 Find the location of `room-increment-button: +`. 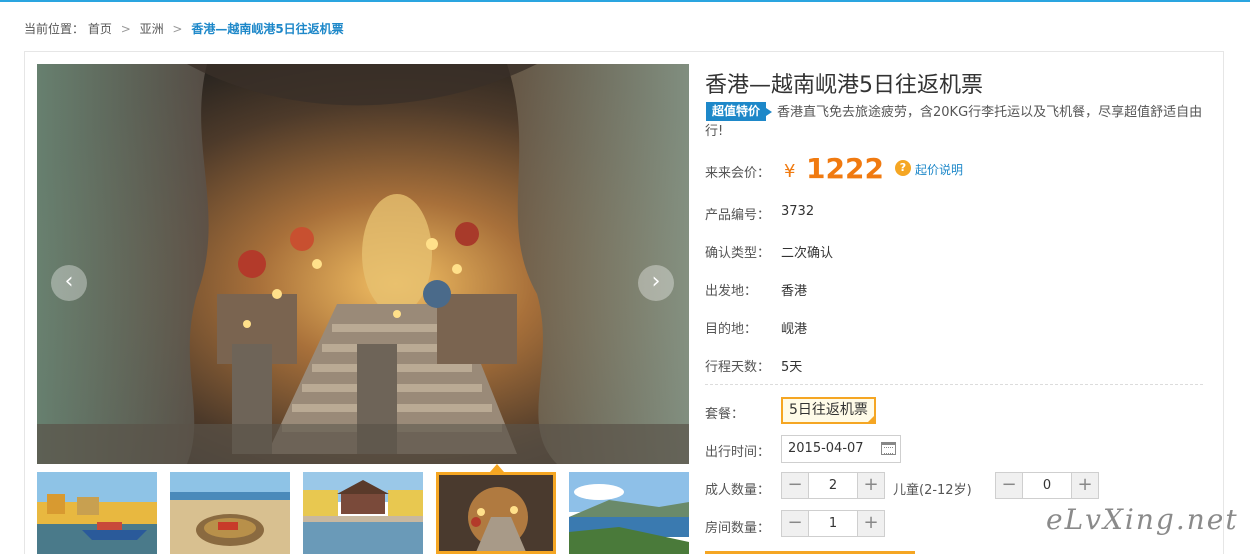

room-increment-button: + is located at coordinates (871, 523).